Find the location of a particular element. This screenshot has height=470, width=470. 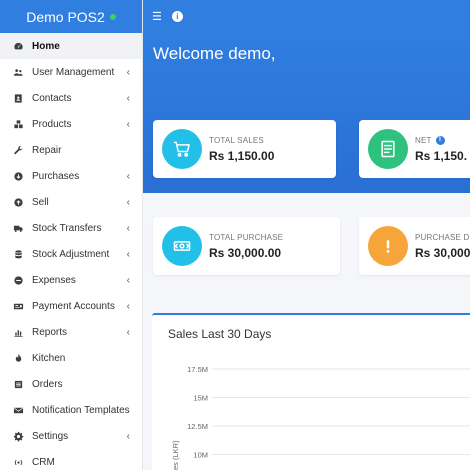

sidebar-item-products: Products ‹ is located at coordinates (71, 124).